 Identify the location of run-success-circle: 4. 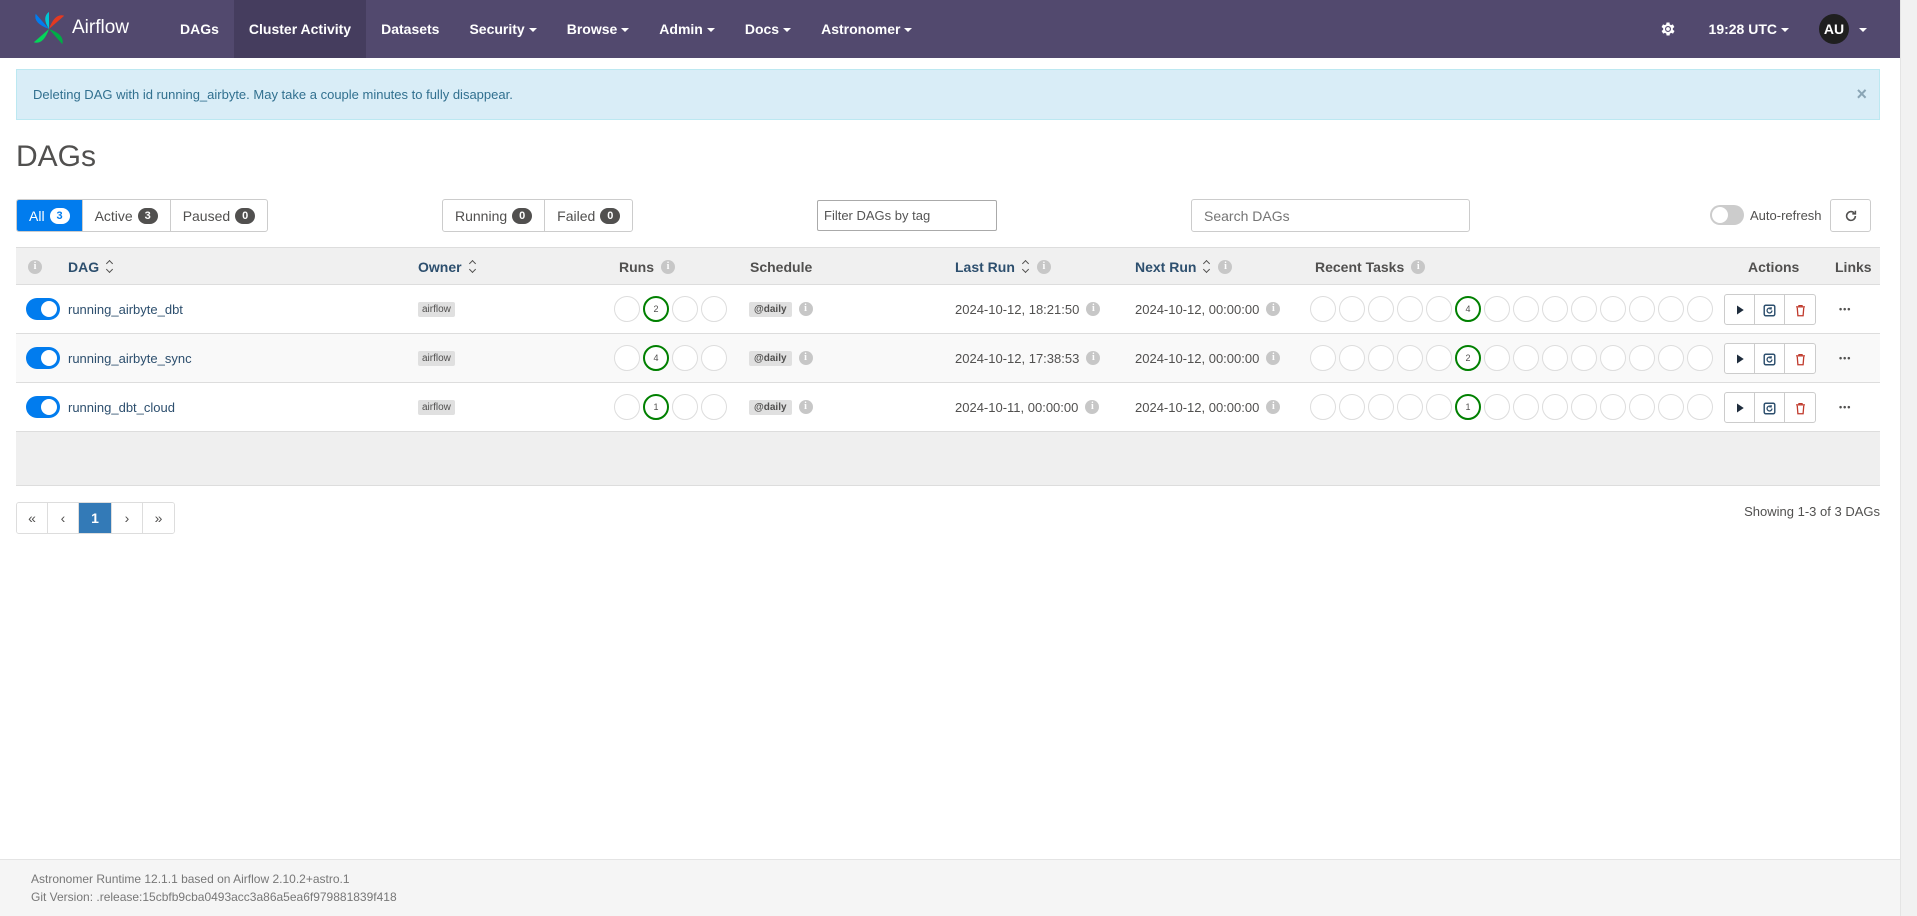
(656, 358).